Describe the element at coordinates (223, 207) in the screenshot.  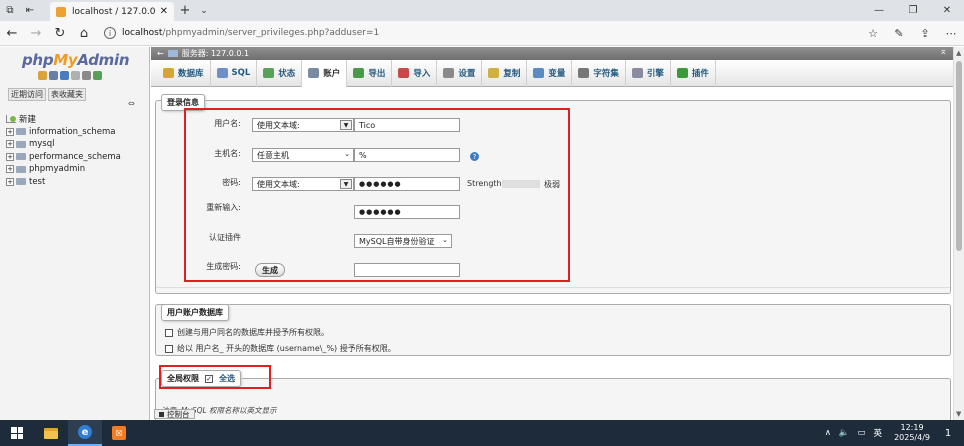
I see `retype-label: 重新输入:` at that location.